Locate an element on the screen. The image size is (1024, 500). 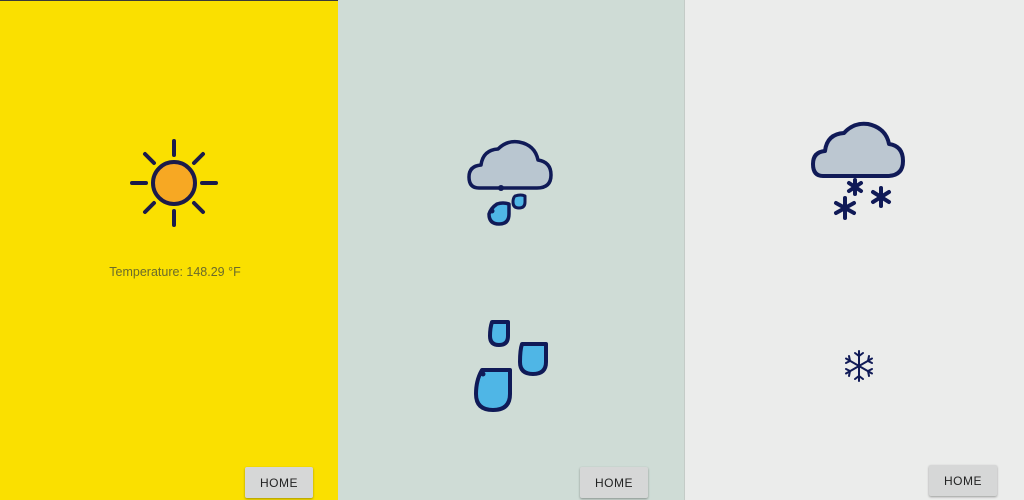
snowflake-icon is located at coordinates (859, 366).